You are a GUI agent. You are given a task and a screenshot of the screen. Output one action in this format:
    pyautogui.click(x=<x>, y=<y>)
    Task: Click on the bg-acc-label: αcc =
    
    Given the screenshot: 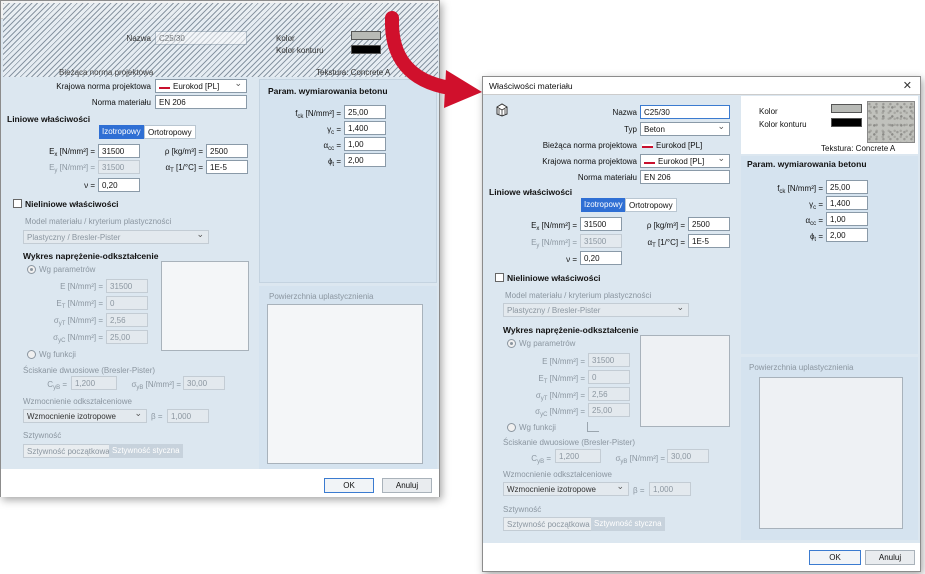 What is the action you would take?
    pyautogui.click(x=332, y=146)
    